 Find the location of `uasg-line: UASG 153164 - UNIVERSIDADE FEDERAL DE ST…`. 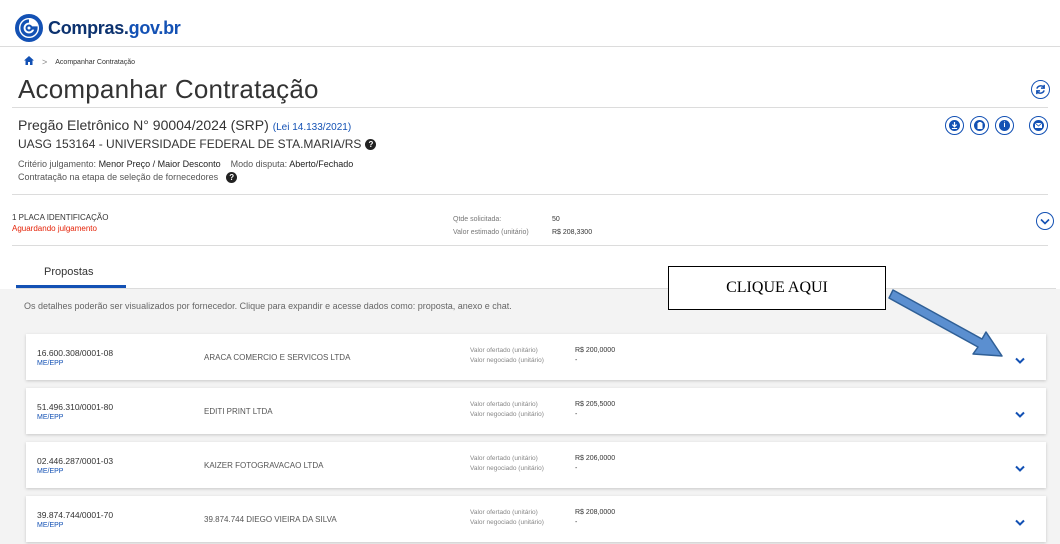

uasg-line: UASG 153164 - UNIVERSIDADE FEDERAL DE ST… is located at coordinates (197, 144).